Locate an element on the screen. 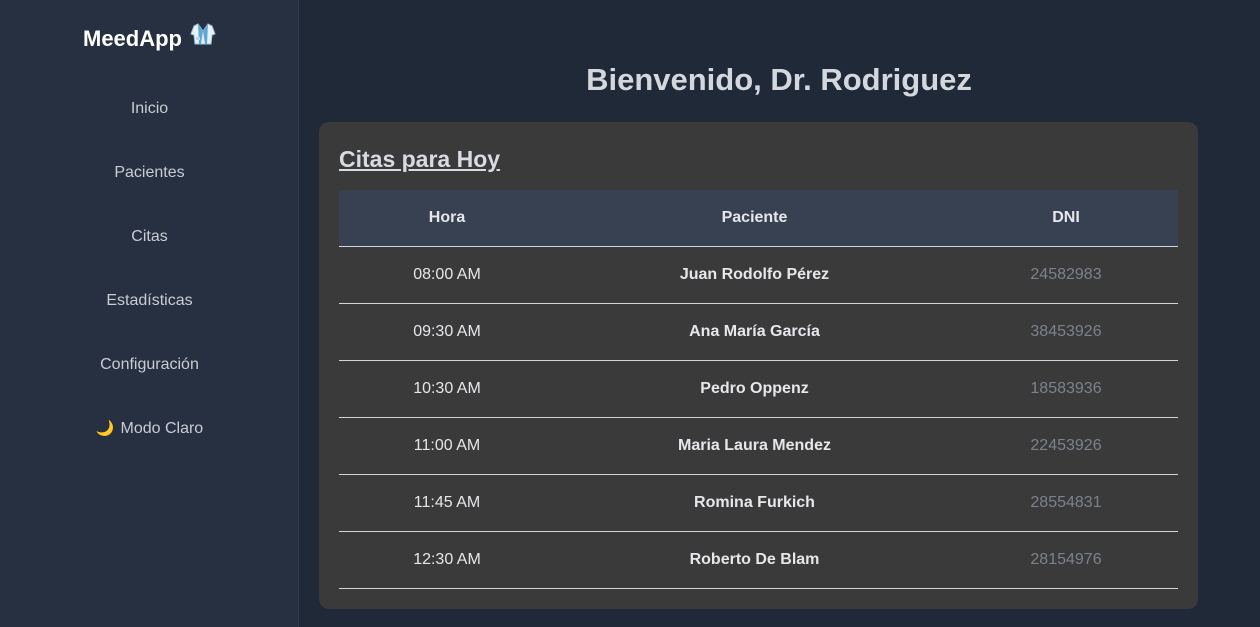 The height and width of the screenshot is (627, 1260). brand: MeedApp is located at coordinates (149, 38).